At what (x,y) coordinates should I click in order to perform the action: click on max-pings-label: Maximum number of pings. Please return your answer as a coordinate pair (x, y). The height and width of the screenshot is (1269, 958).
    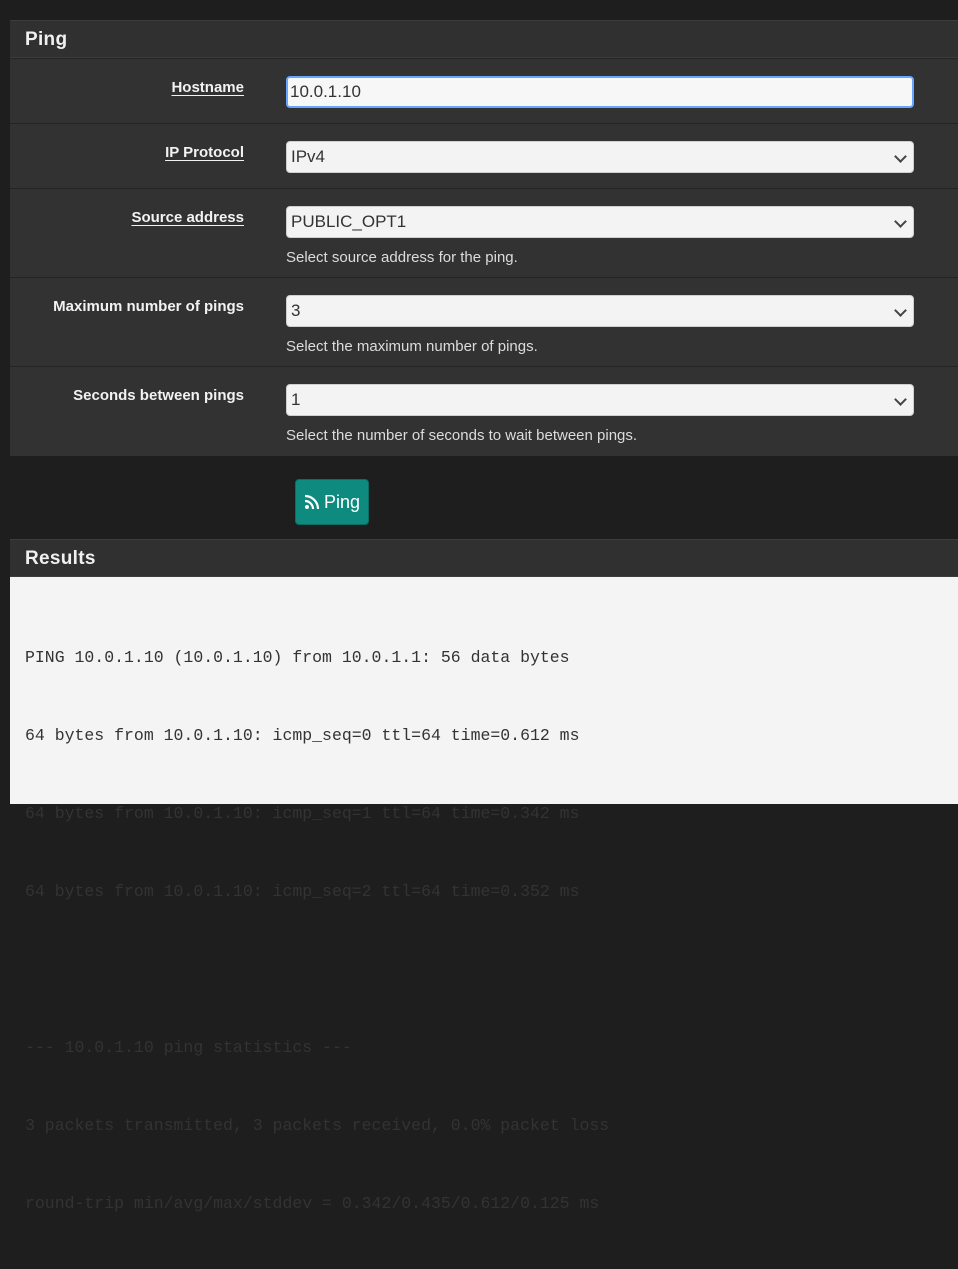
    Looking at the image, I should click on (148, 306).